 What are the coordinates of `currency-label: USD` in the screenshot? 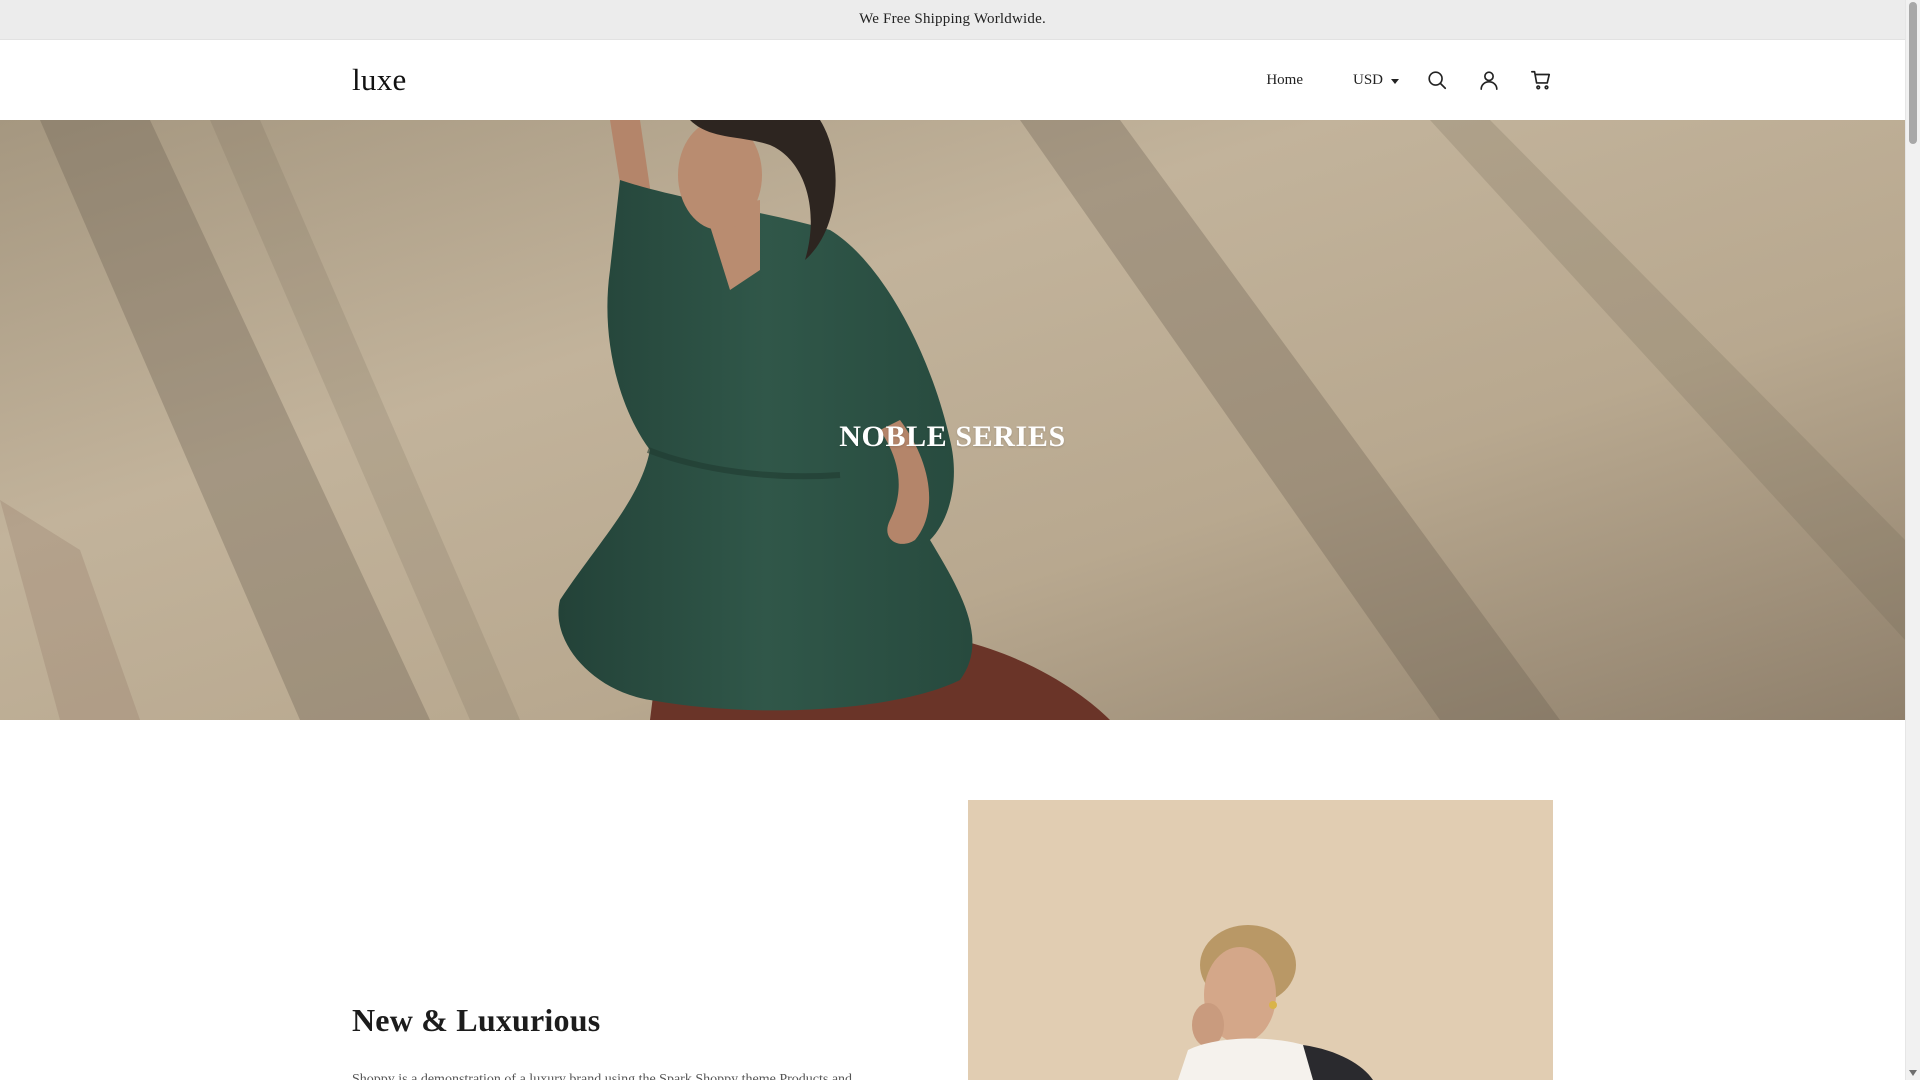 It's located at (1367, 79).